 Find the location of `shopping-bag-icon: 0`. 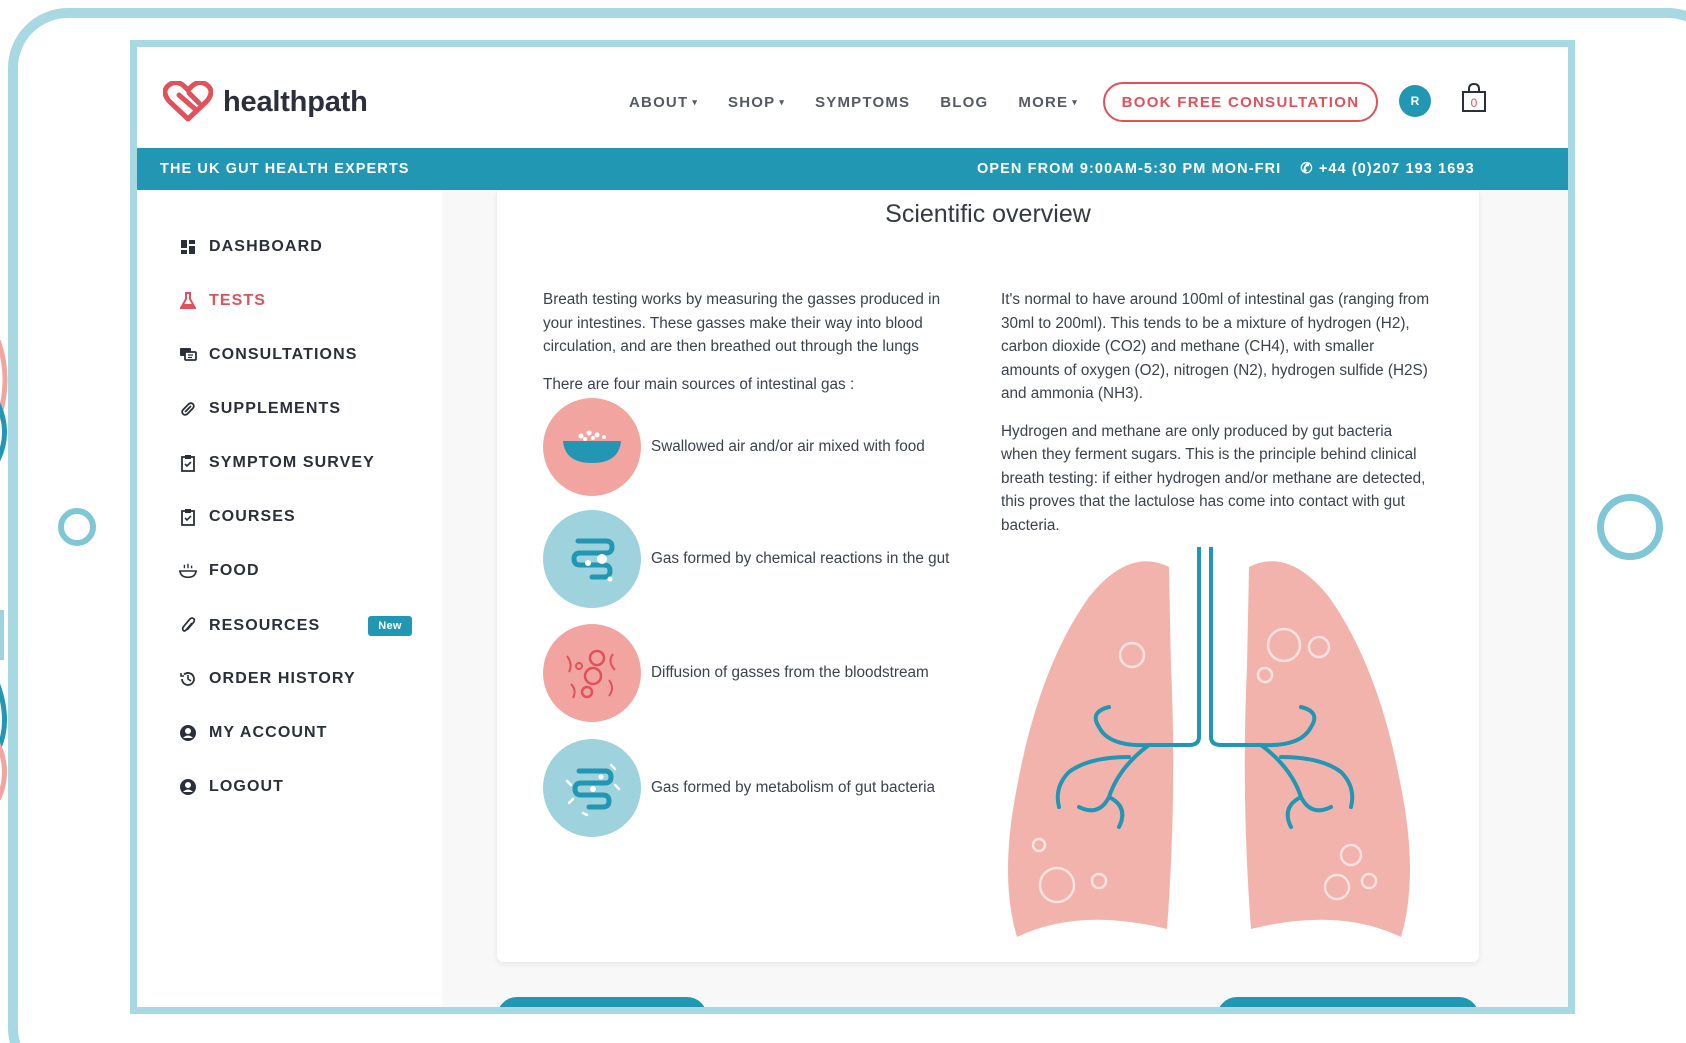

shopping-bag-icon: 0 is located at coordinates (1474, 97).